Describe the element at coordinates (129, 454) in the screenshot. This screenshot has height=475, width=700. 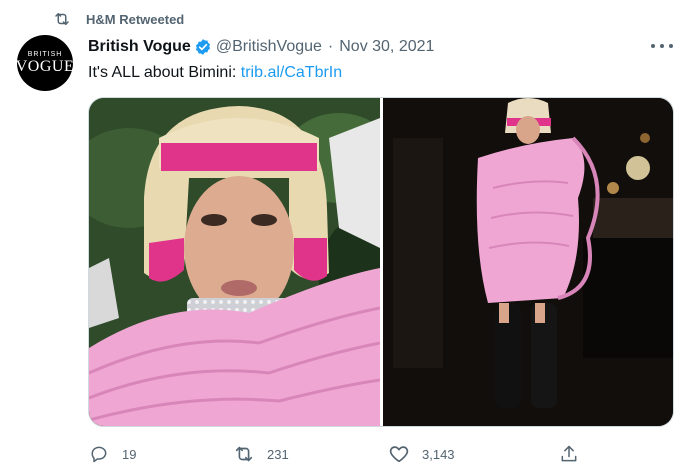
I see `reply-count: 19` at that location.